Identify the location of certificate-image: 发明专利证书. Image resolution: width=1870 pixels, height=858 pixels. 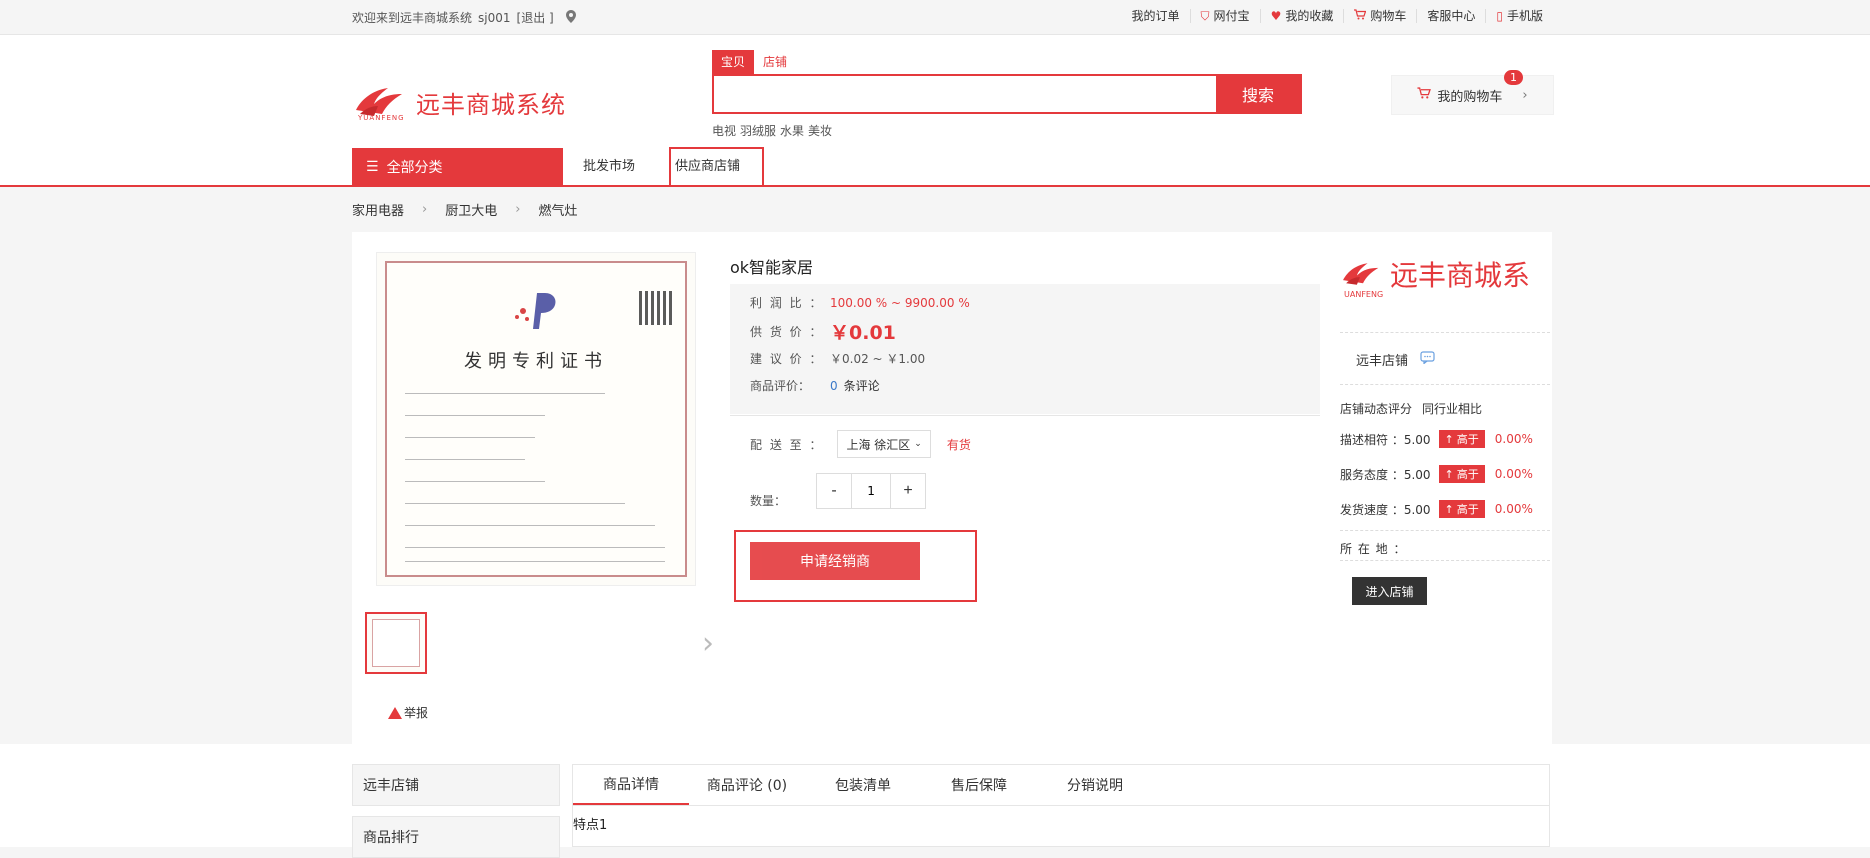
(536, 419).